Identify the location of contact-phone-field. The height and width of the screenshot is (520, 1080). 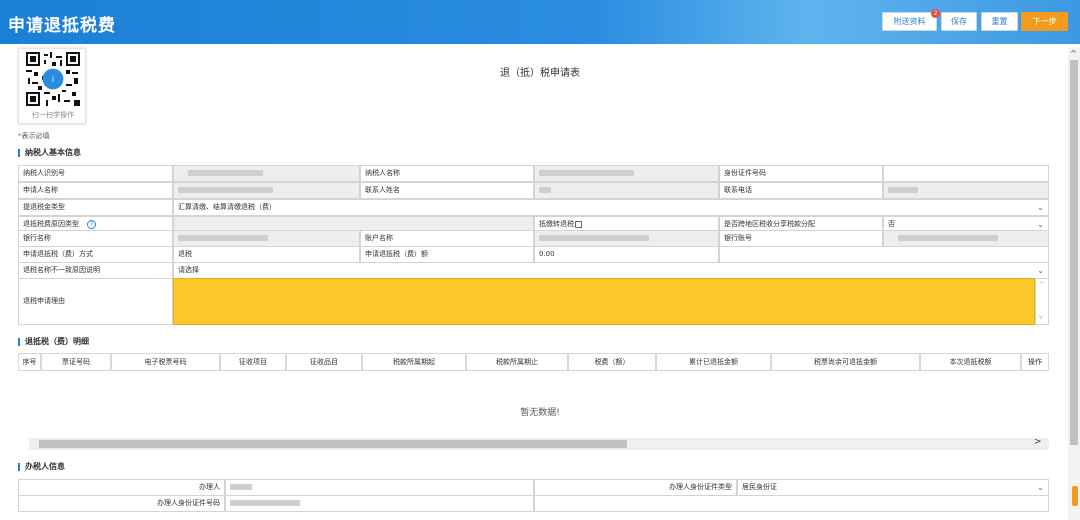
(966, 190).